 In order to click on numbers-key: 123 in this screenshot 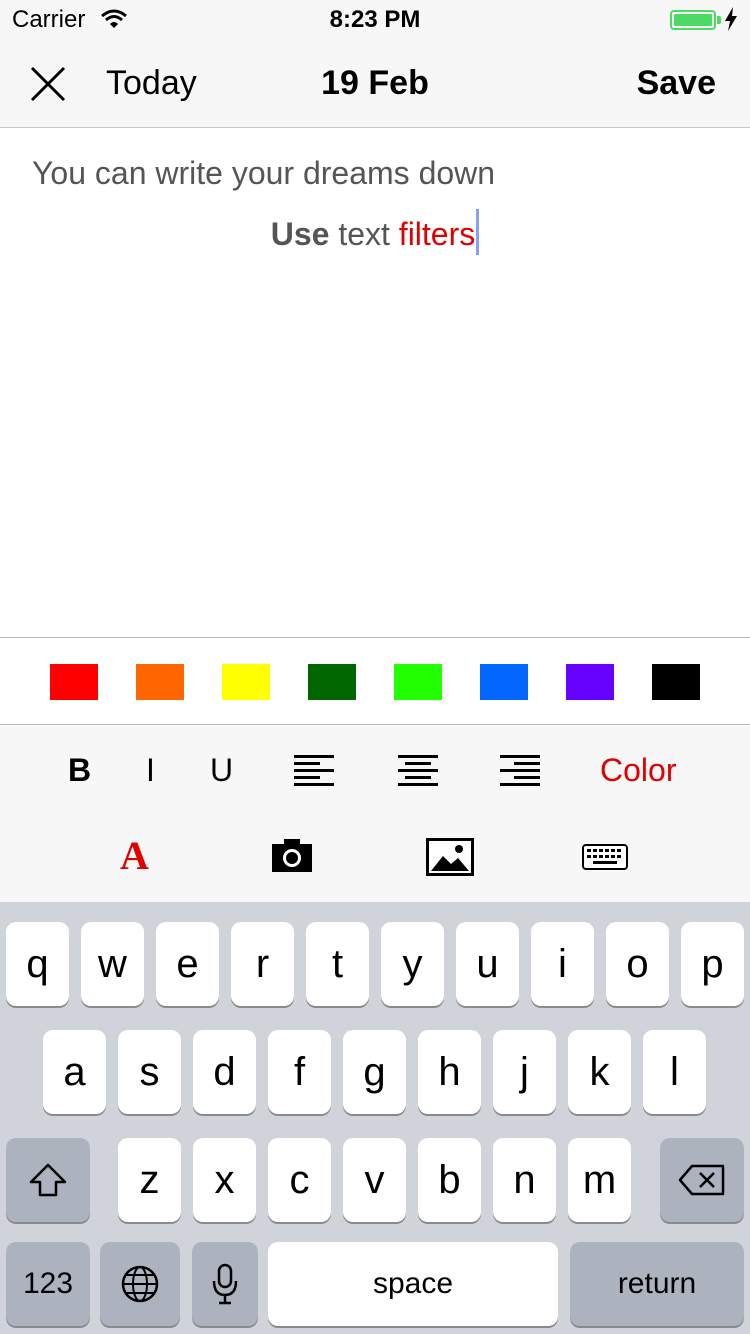, I will do `click(48, 1284)`.